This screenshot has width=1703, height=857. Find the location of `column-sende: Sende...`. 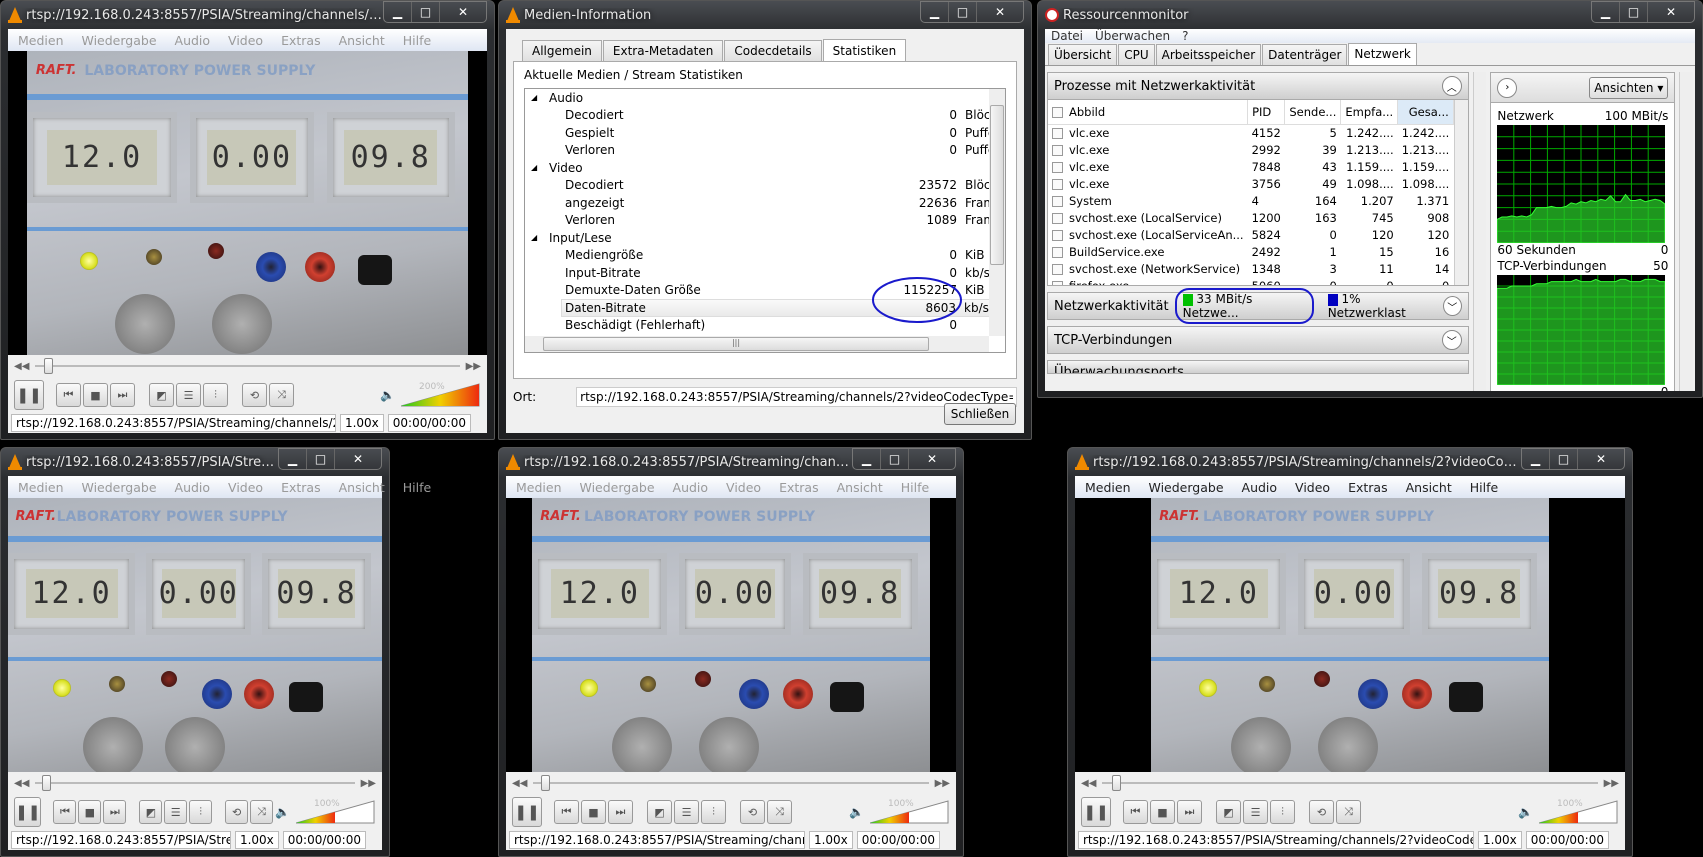

column-sende: Sende... is located at coordinates (1313, 112).